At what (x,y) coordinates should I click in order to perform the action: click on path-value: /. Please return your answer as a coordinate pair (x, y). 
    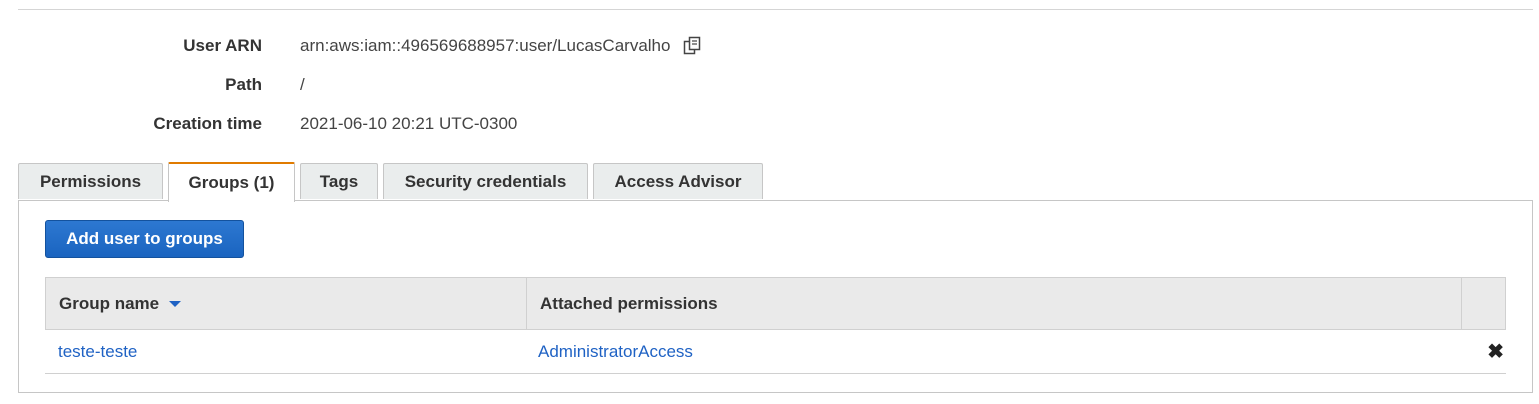
    Looking at the image, I should click on (302, 84).